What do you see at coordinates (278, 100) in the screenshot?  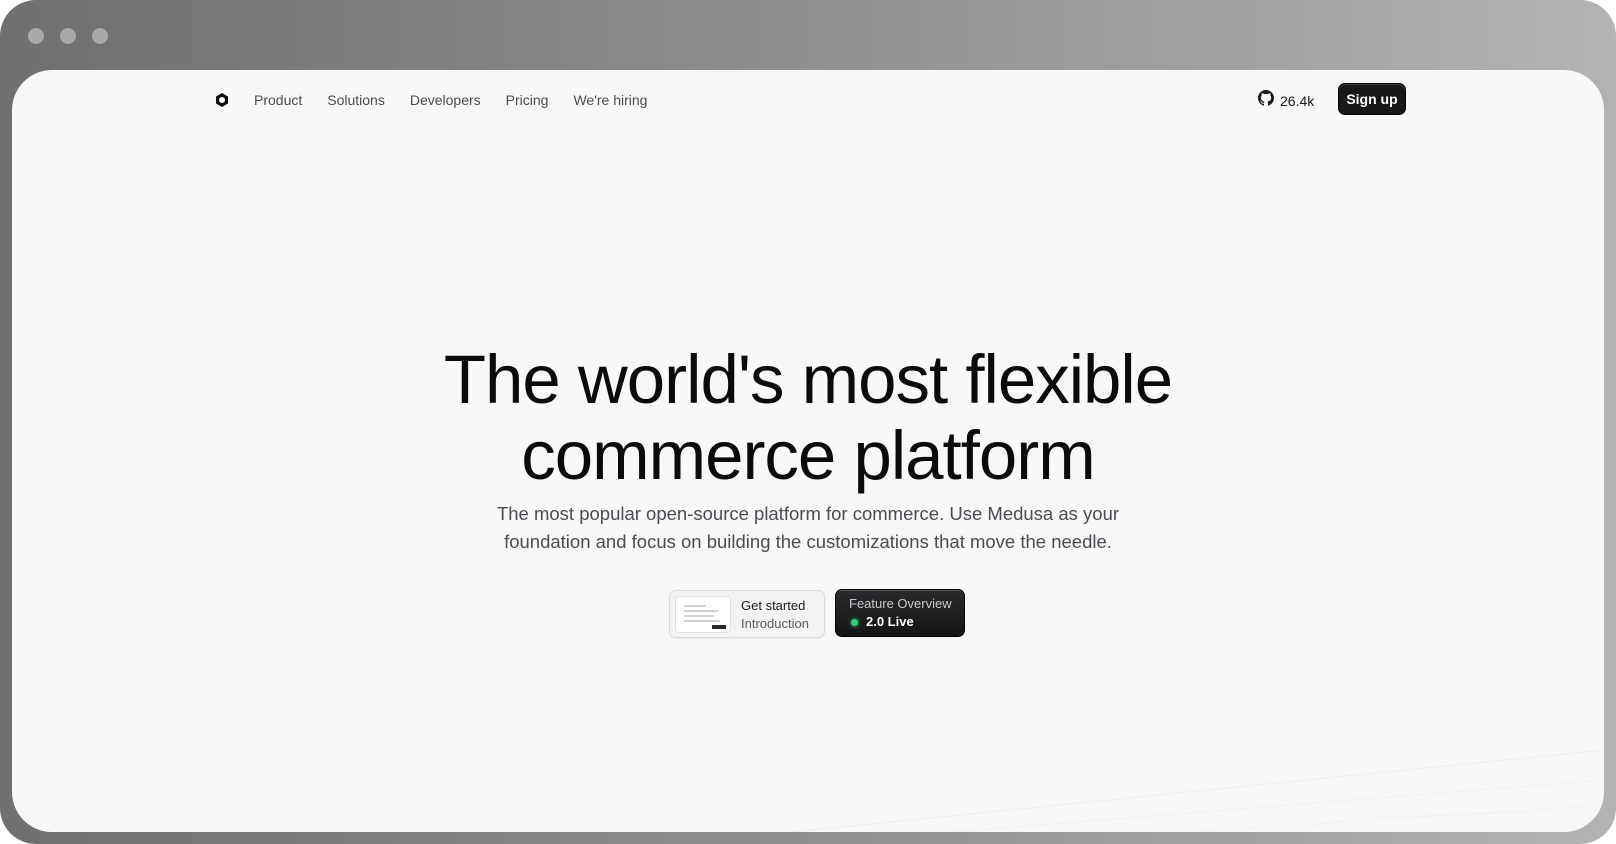 I see `nav-link-product: Product` at bounding box center [278, 100].